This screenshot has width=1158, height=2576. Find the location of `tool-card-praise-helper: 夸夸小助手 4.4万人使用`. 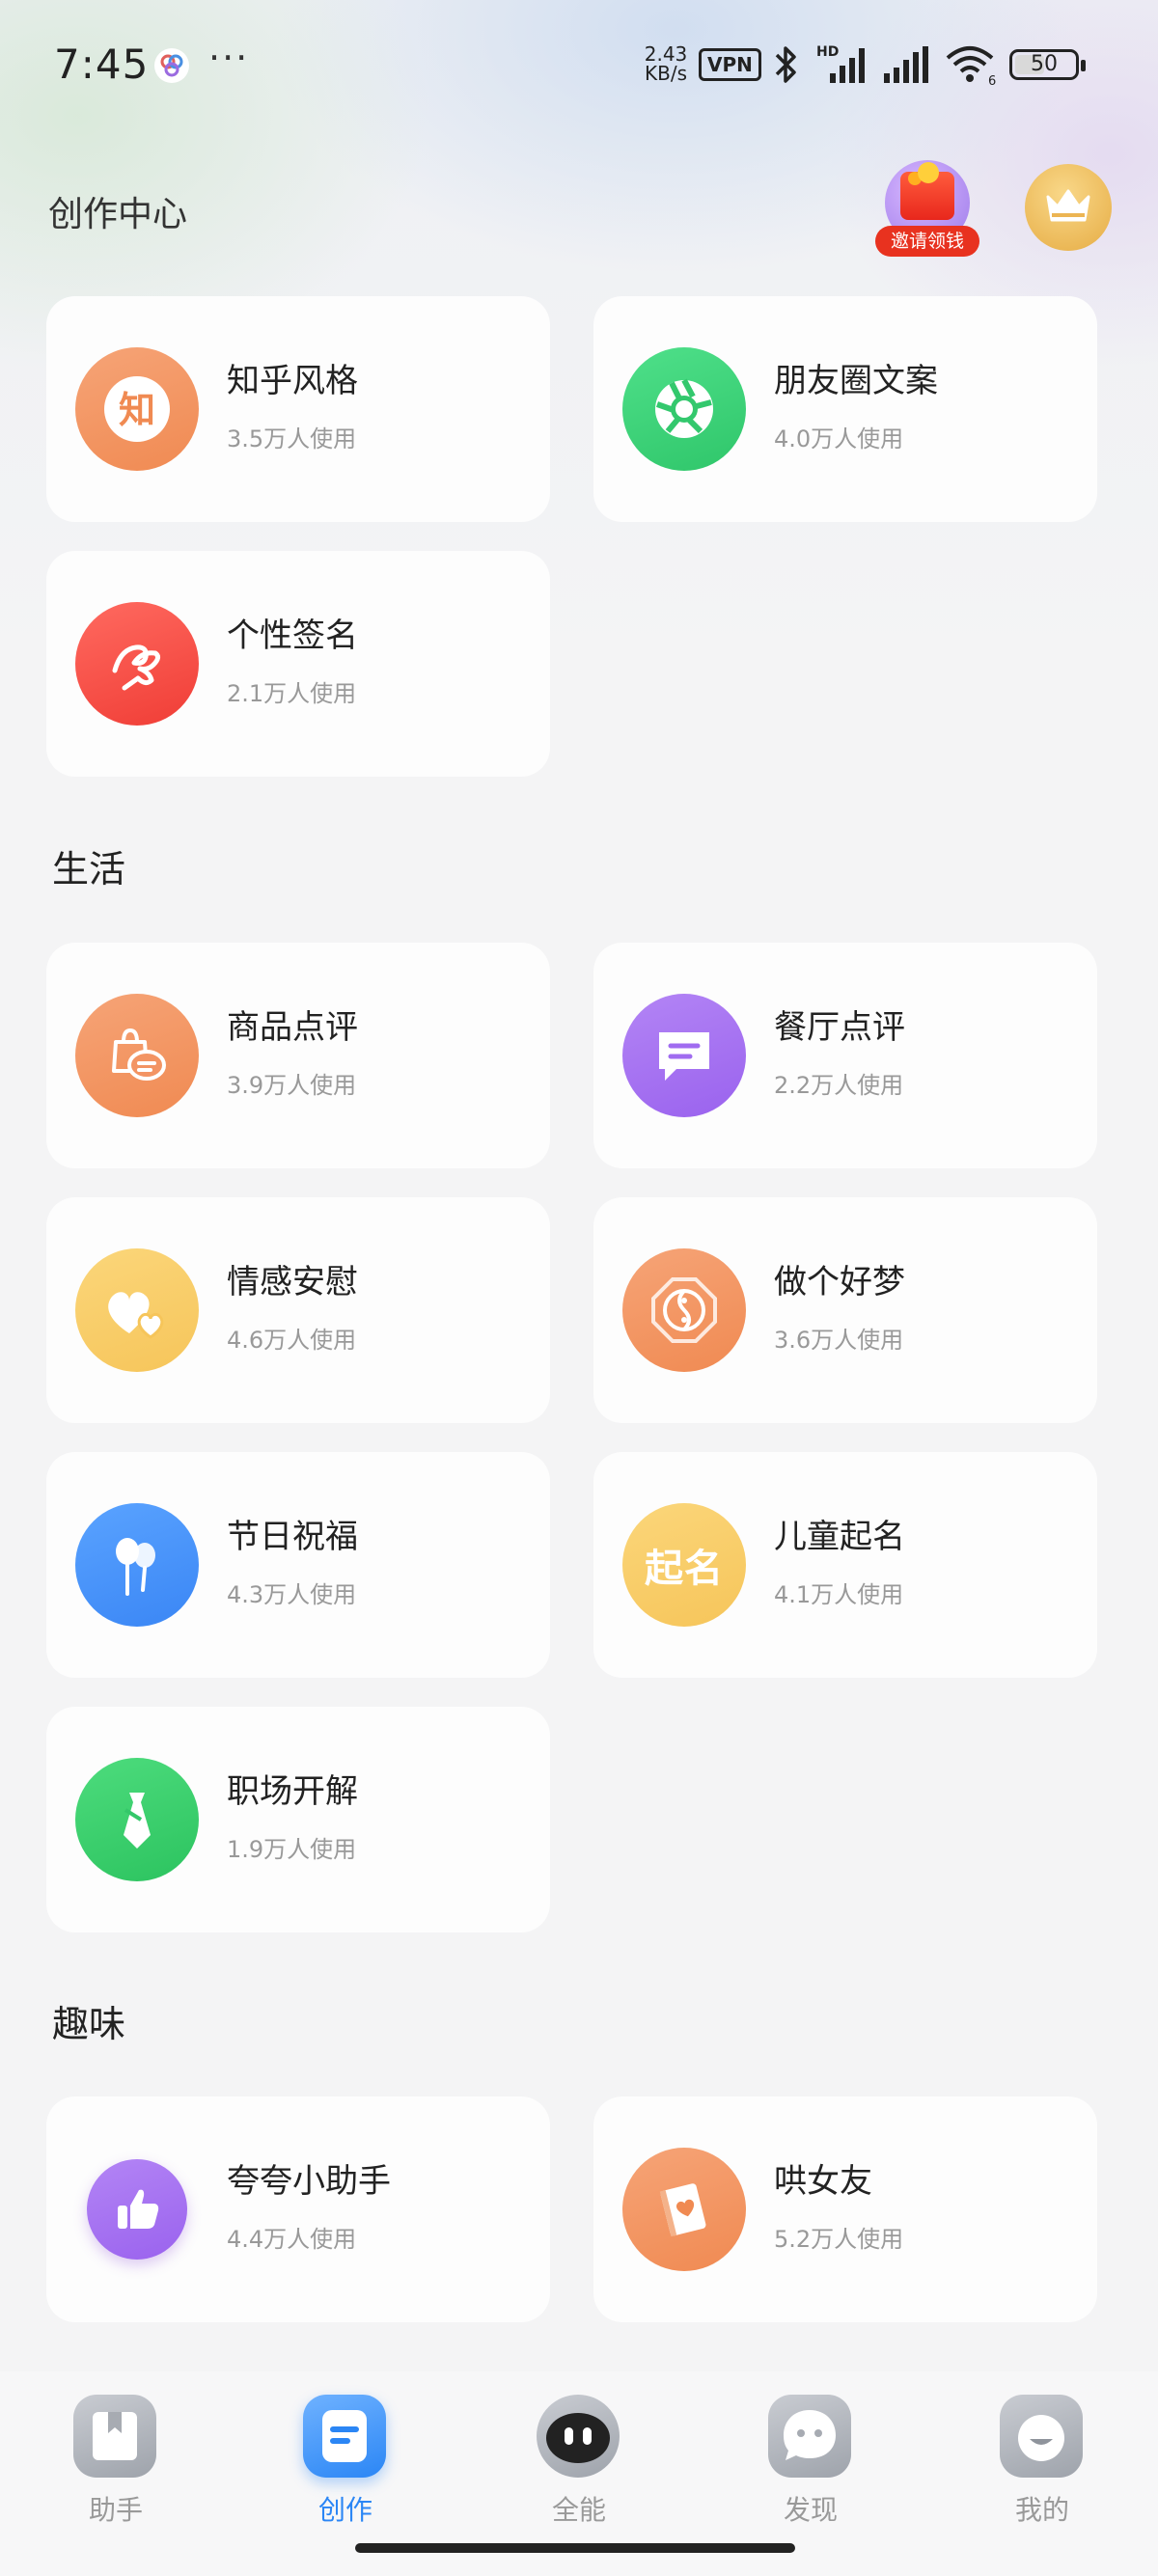

tool-card-praise-helper: 夸夸小助手 4.4万人使用 is located at coordinates (298, 2209).